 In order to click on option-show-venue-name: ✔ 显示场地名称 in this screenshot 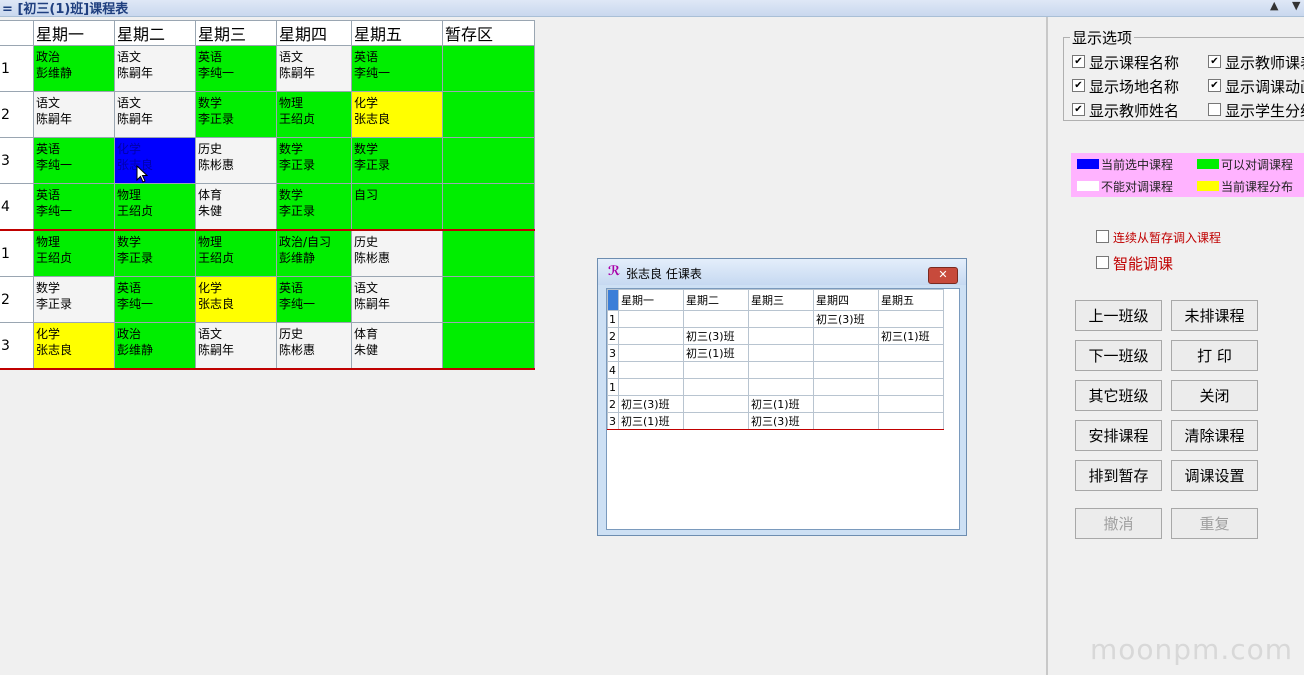, I will do `click(1125, 86)`.